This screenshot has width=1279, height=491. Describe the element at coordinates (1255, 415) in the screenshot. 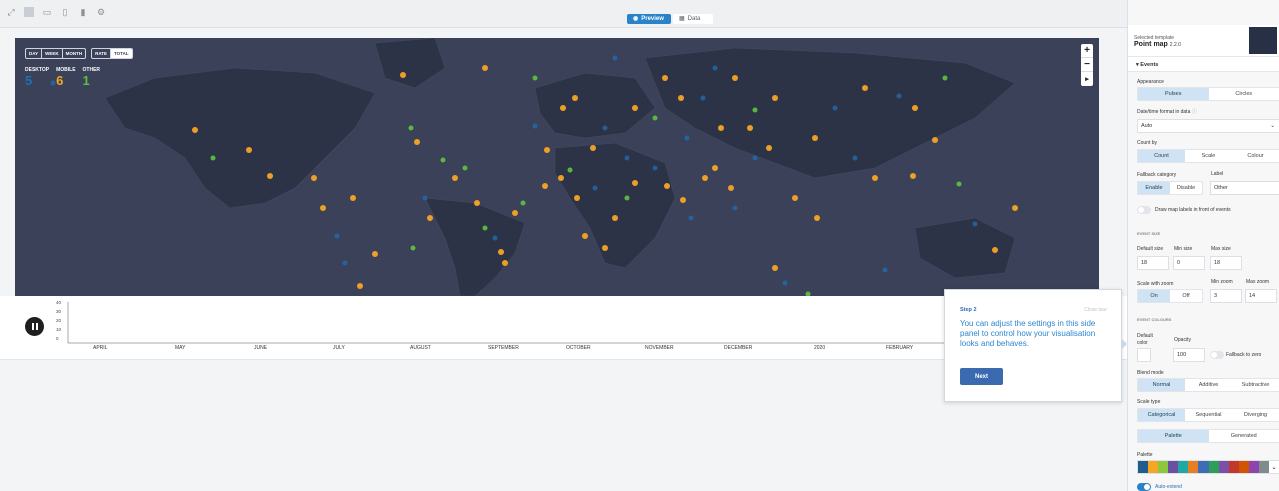

I see `scale-diverging: Diverging` at that location.